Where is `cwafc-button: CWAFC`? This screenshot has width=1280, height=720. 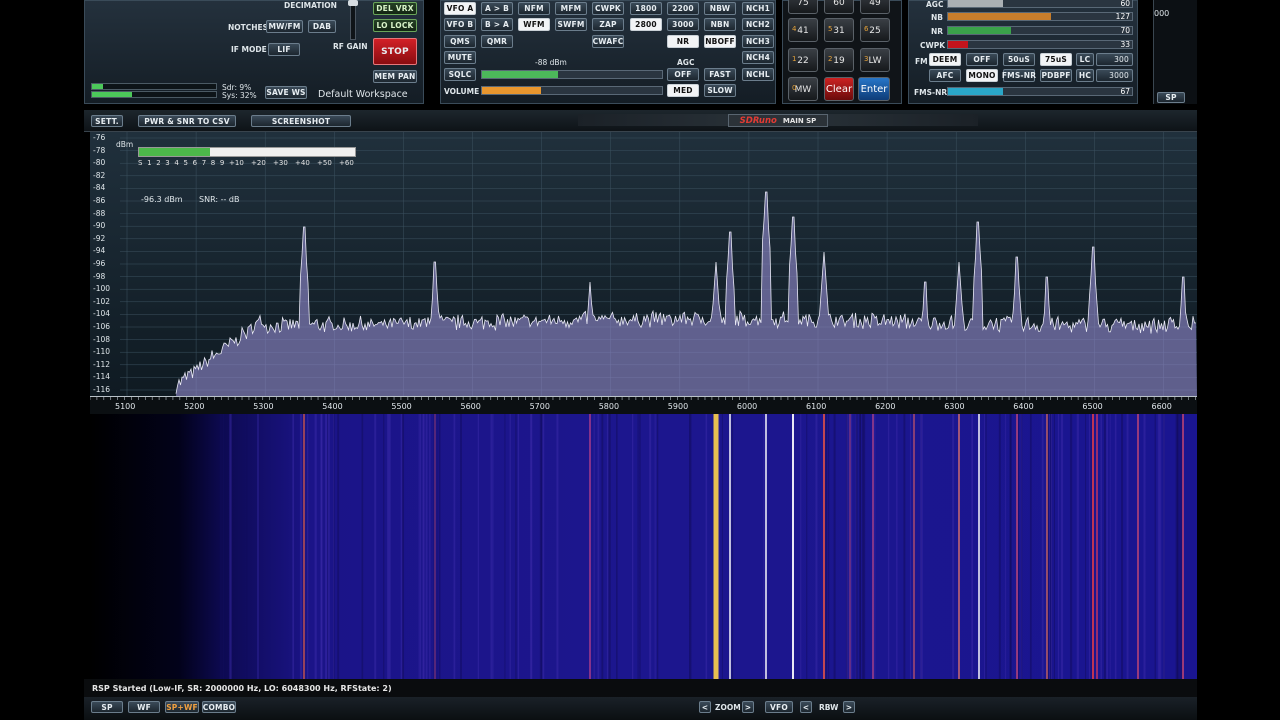
cwafc-button: CWAFC is located at coordinates (608, 41).